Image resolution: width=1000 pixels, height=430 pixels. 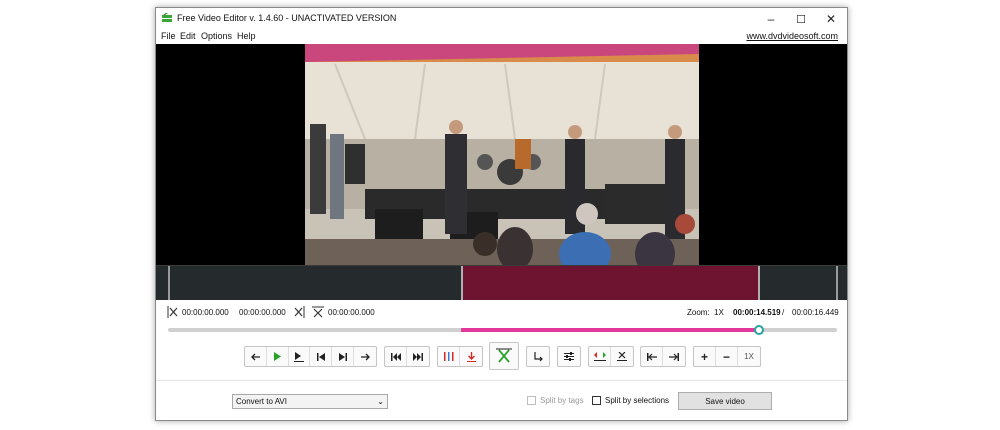 What do you see at coordinates (310, 401) in the screenshot?
I see `output-format-select: Convert to AVI ⌄` at bounding box center [310, 401].